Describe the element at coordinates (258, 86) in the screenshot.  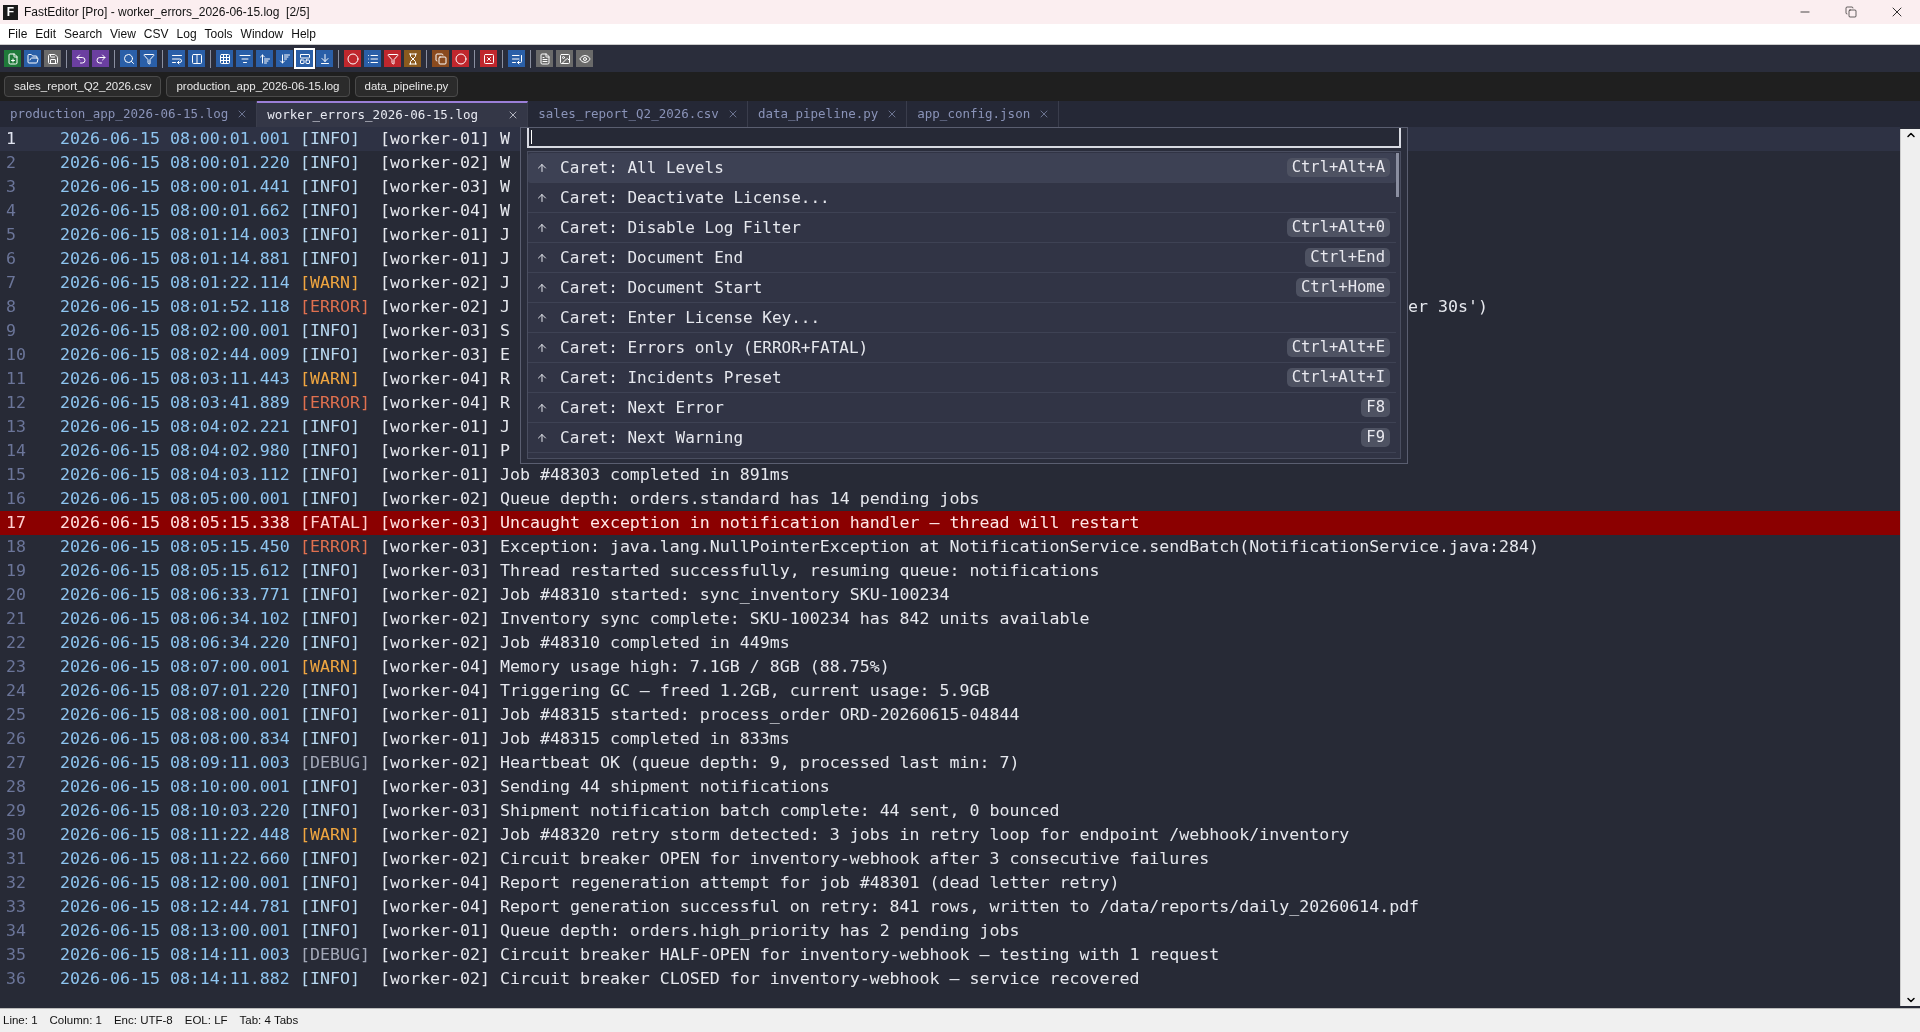
I see `open-file-button: production_app_2026-06-15.log` at that location.